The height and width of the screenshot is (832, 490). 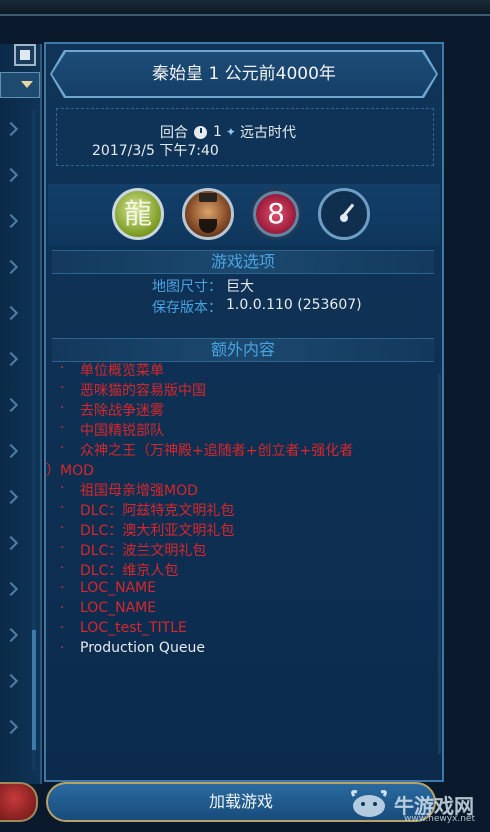 I want to click on save-date: 2017/3/5 下午7:40, so click(x=155, y=151).